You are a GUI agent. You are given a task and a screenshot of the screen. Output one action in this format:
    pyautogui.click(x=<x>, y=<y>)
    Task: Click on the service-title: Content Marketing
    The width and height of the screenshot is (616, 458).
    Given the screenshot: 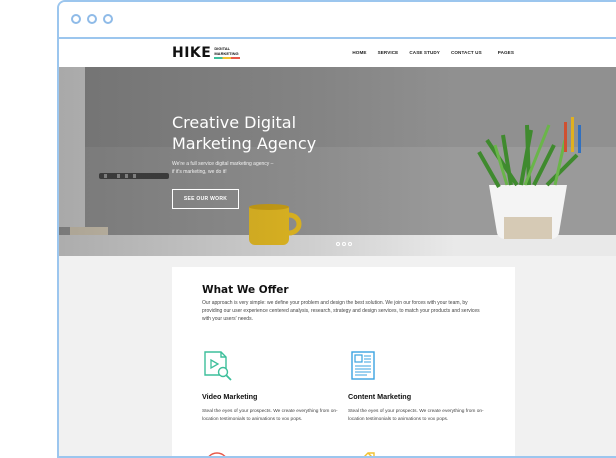 What is the action you would take?
    pyautogui.click(x=380, y=396)
    